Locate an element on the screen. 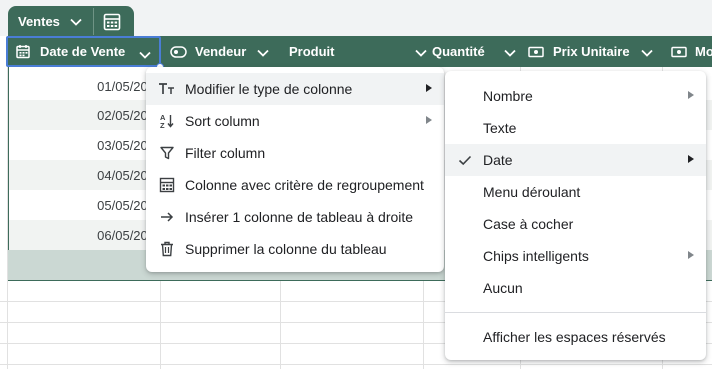 This screenshot has width=712, height=369. date-cell: 02/05/202 is located at coordinates (85, 115).